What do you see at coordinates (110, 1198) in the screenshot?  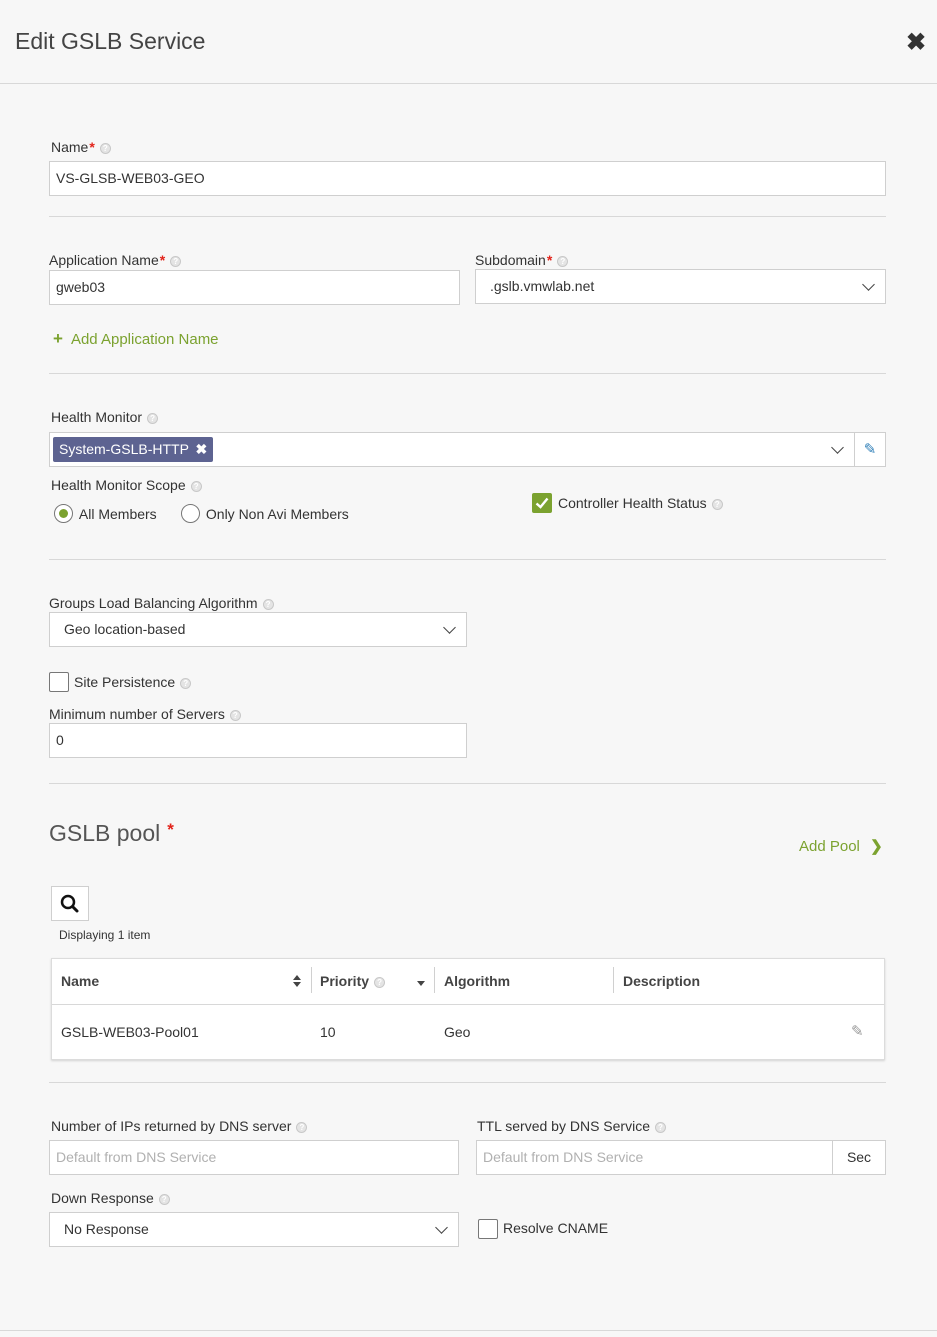 I see `down-response-label: Down Response?` at bounding box center [110, 1198].